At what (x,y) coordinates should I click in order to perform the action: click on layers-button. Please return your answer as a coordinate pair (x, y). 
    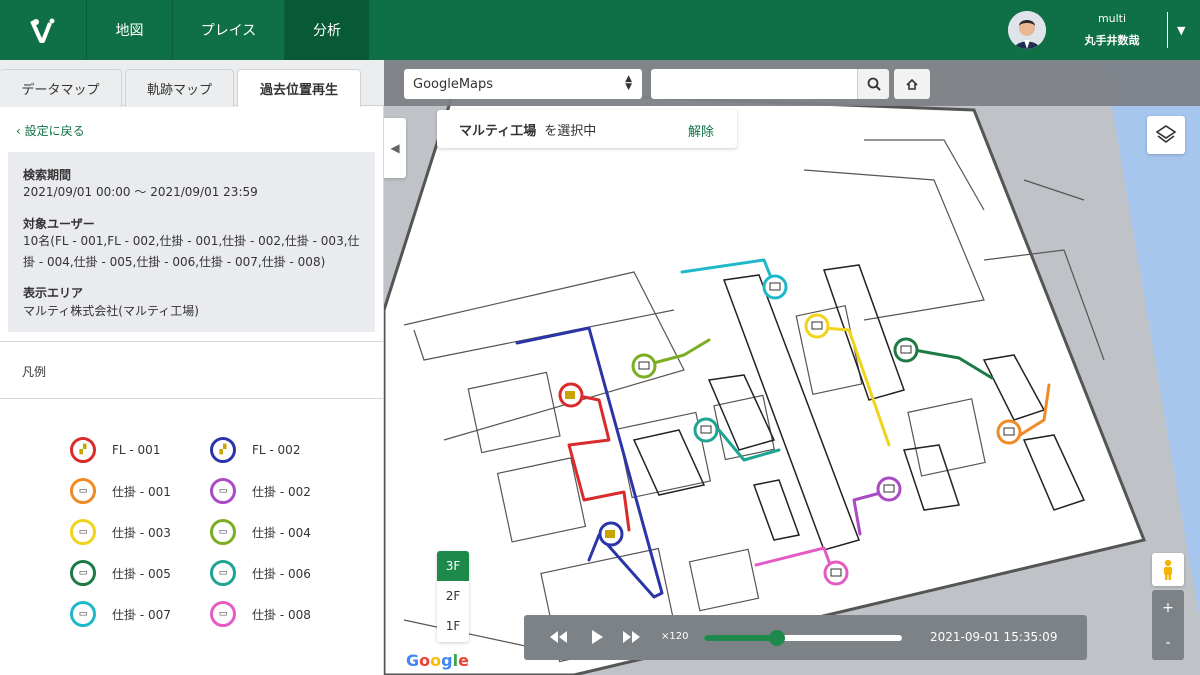
    Looking at the image, I should click on (1166, 135).